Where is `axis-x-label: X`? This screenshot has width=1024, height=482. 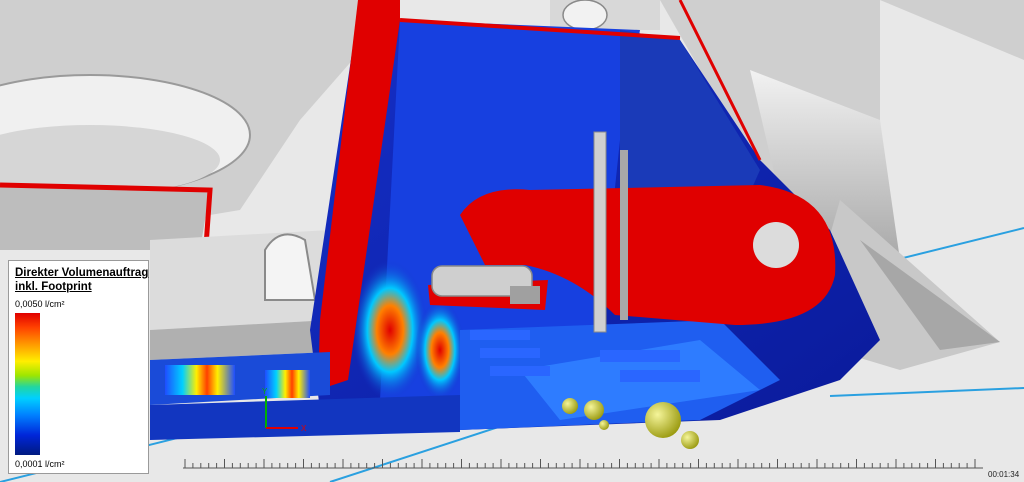 axis-x-label: X is located at coordinates (304, 428).